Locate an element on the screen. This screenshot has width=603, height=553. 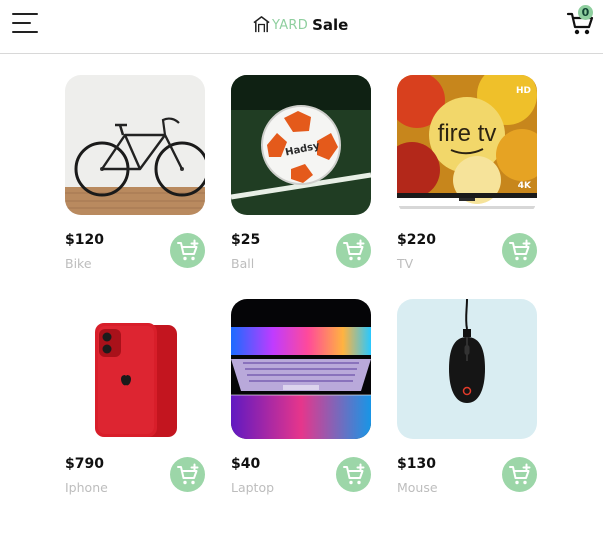
product-card: $40 Laptop is located at coordinates (301, 397).